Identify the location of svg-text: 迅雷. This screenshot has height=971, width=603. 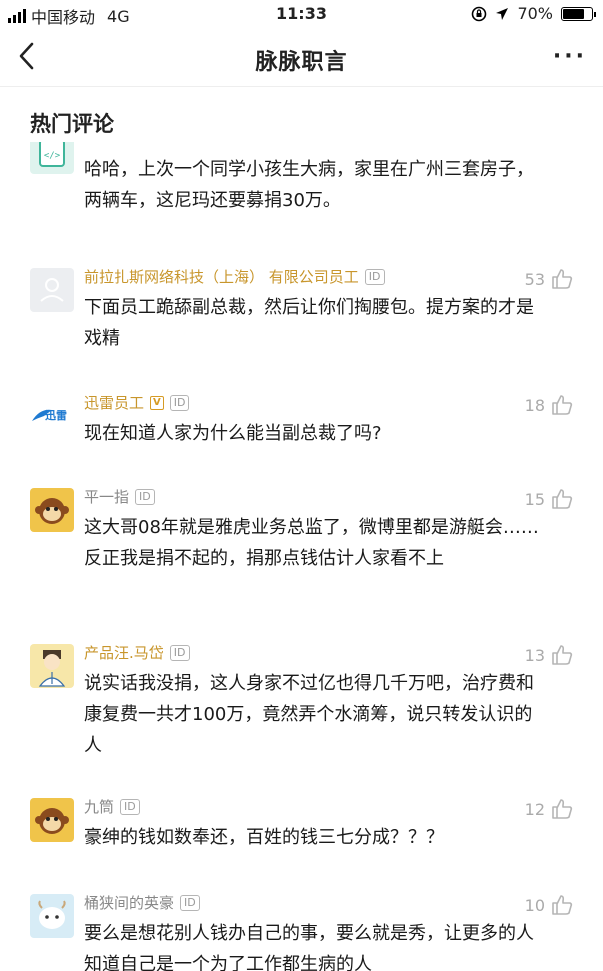
(56, 415).